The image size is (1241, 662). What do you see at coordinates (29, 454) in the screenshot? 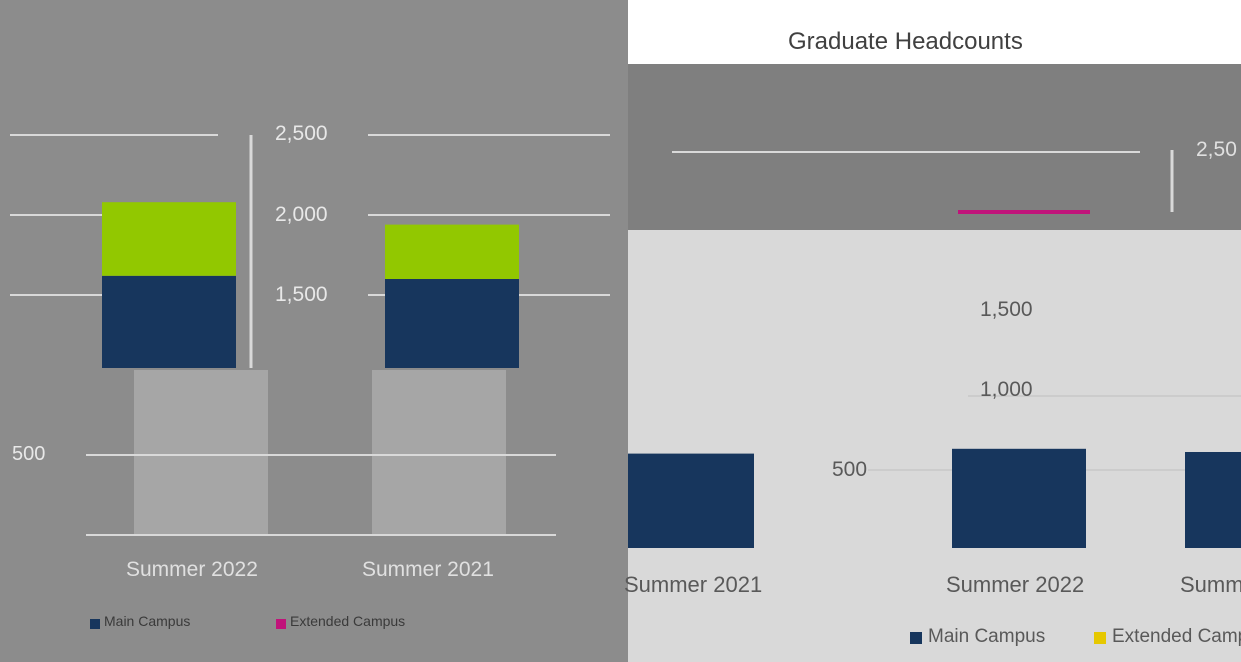
I see `left-tick-500: 500` at bounding box center [29, 454].